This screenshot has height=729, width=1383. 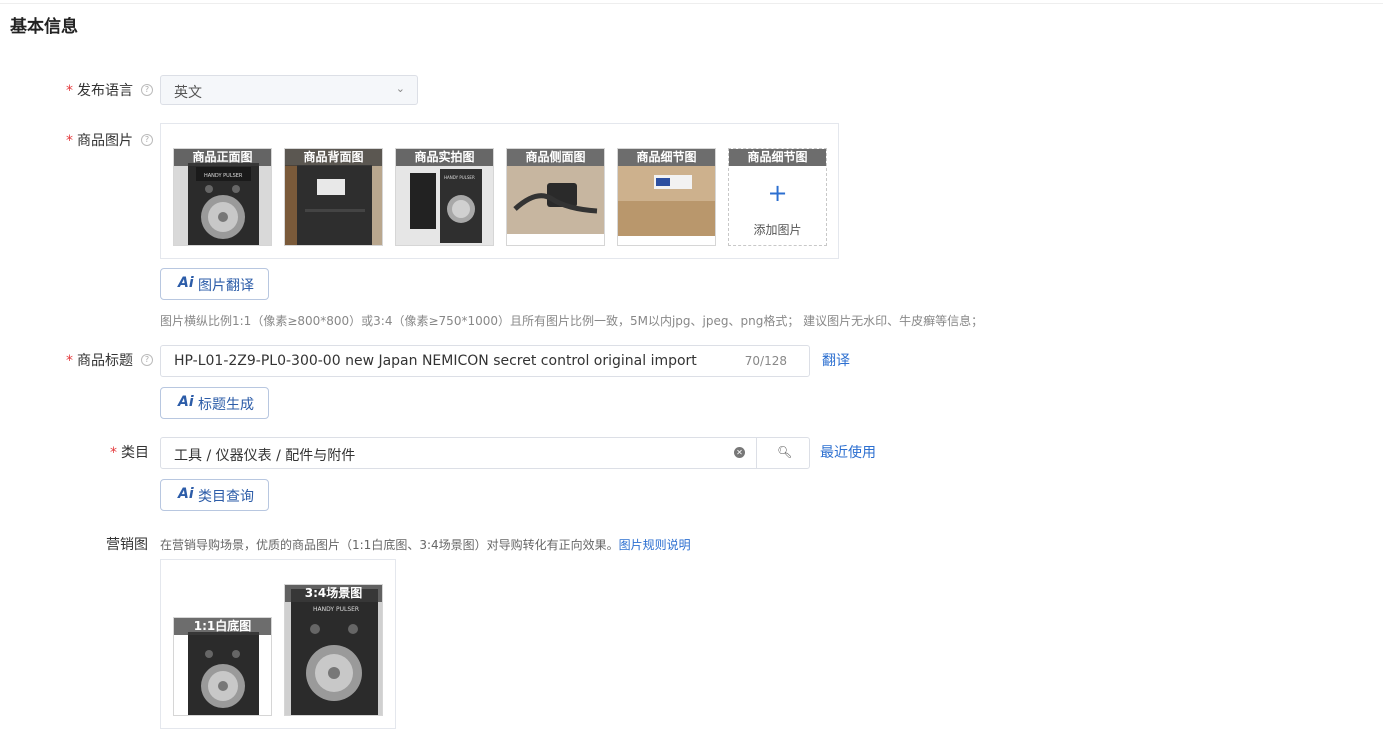 I want to click on clear-icon: ✕, so click(x=739, y=452).